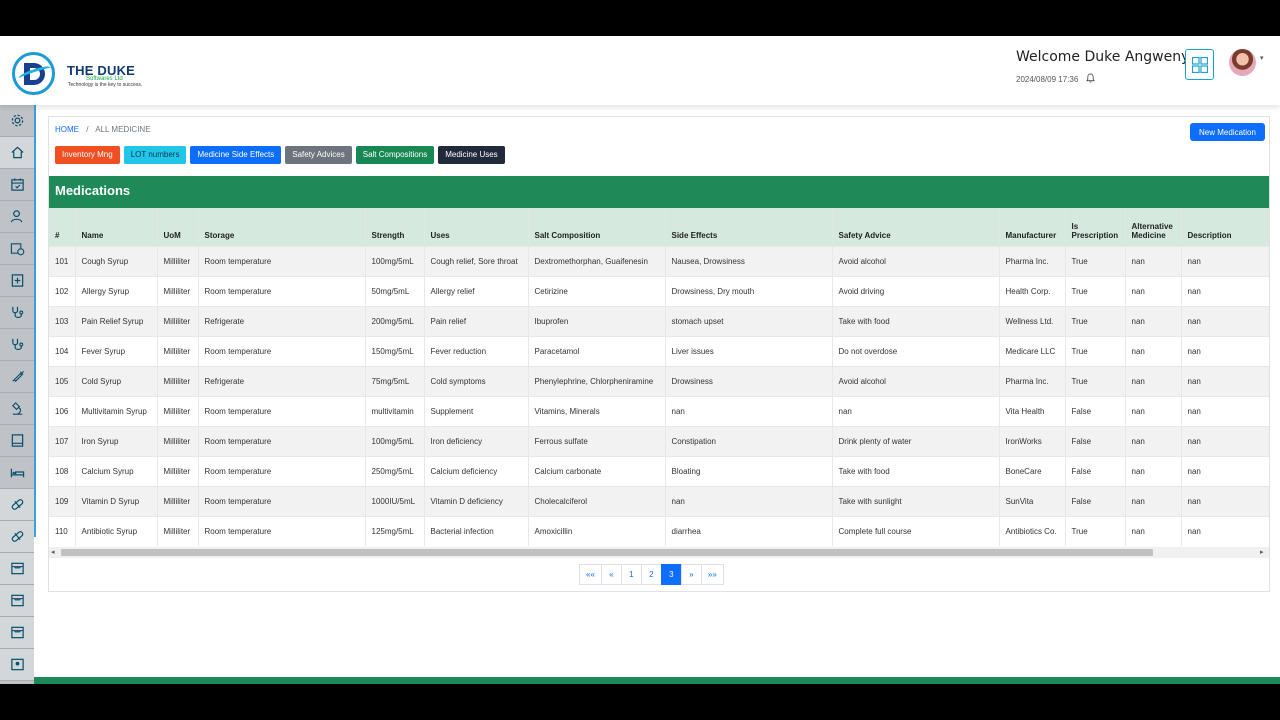  I want to click on salt-compositions-button: Salt Compositions, so click(395, 155).